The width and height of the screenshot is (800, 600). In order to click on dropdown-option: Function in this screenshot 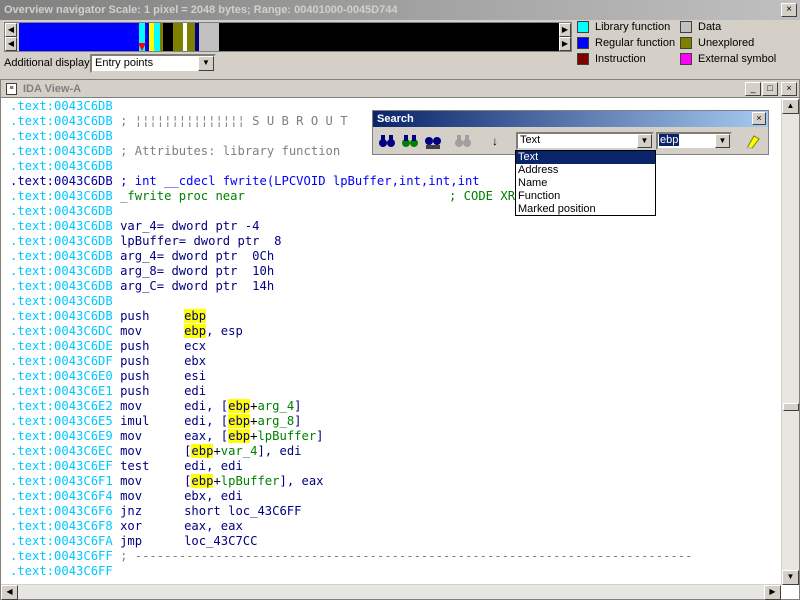, I will do `click(585, 196)`.